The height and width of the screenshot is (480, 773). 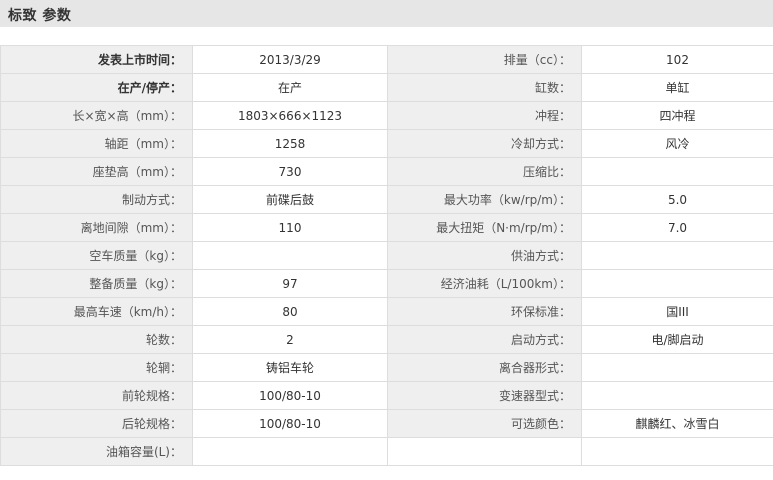 I want to click on spec-label: 整备质量（kg）：, so click(x=96, y=283).